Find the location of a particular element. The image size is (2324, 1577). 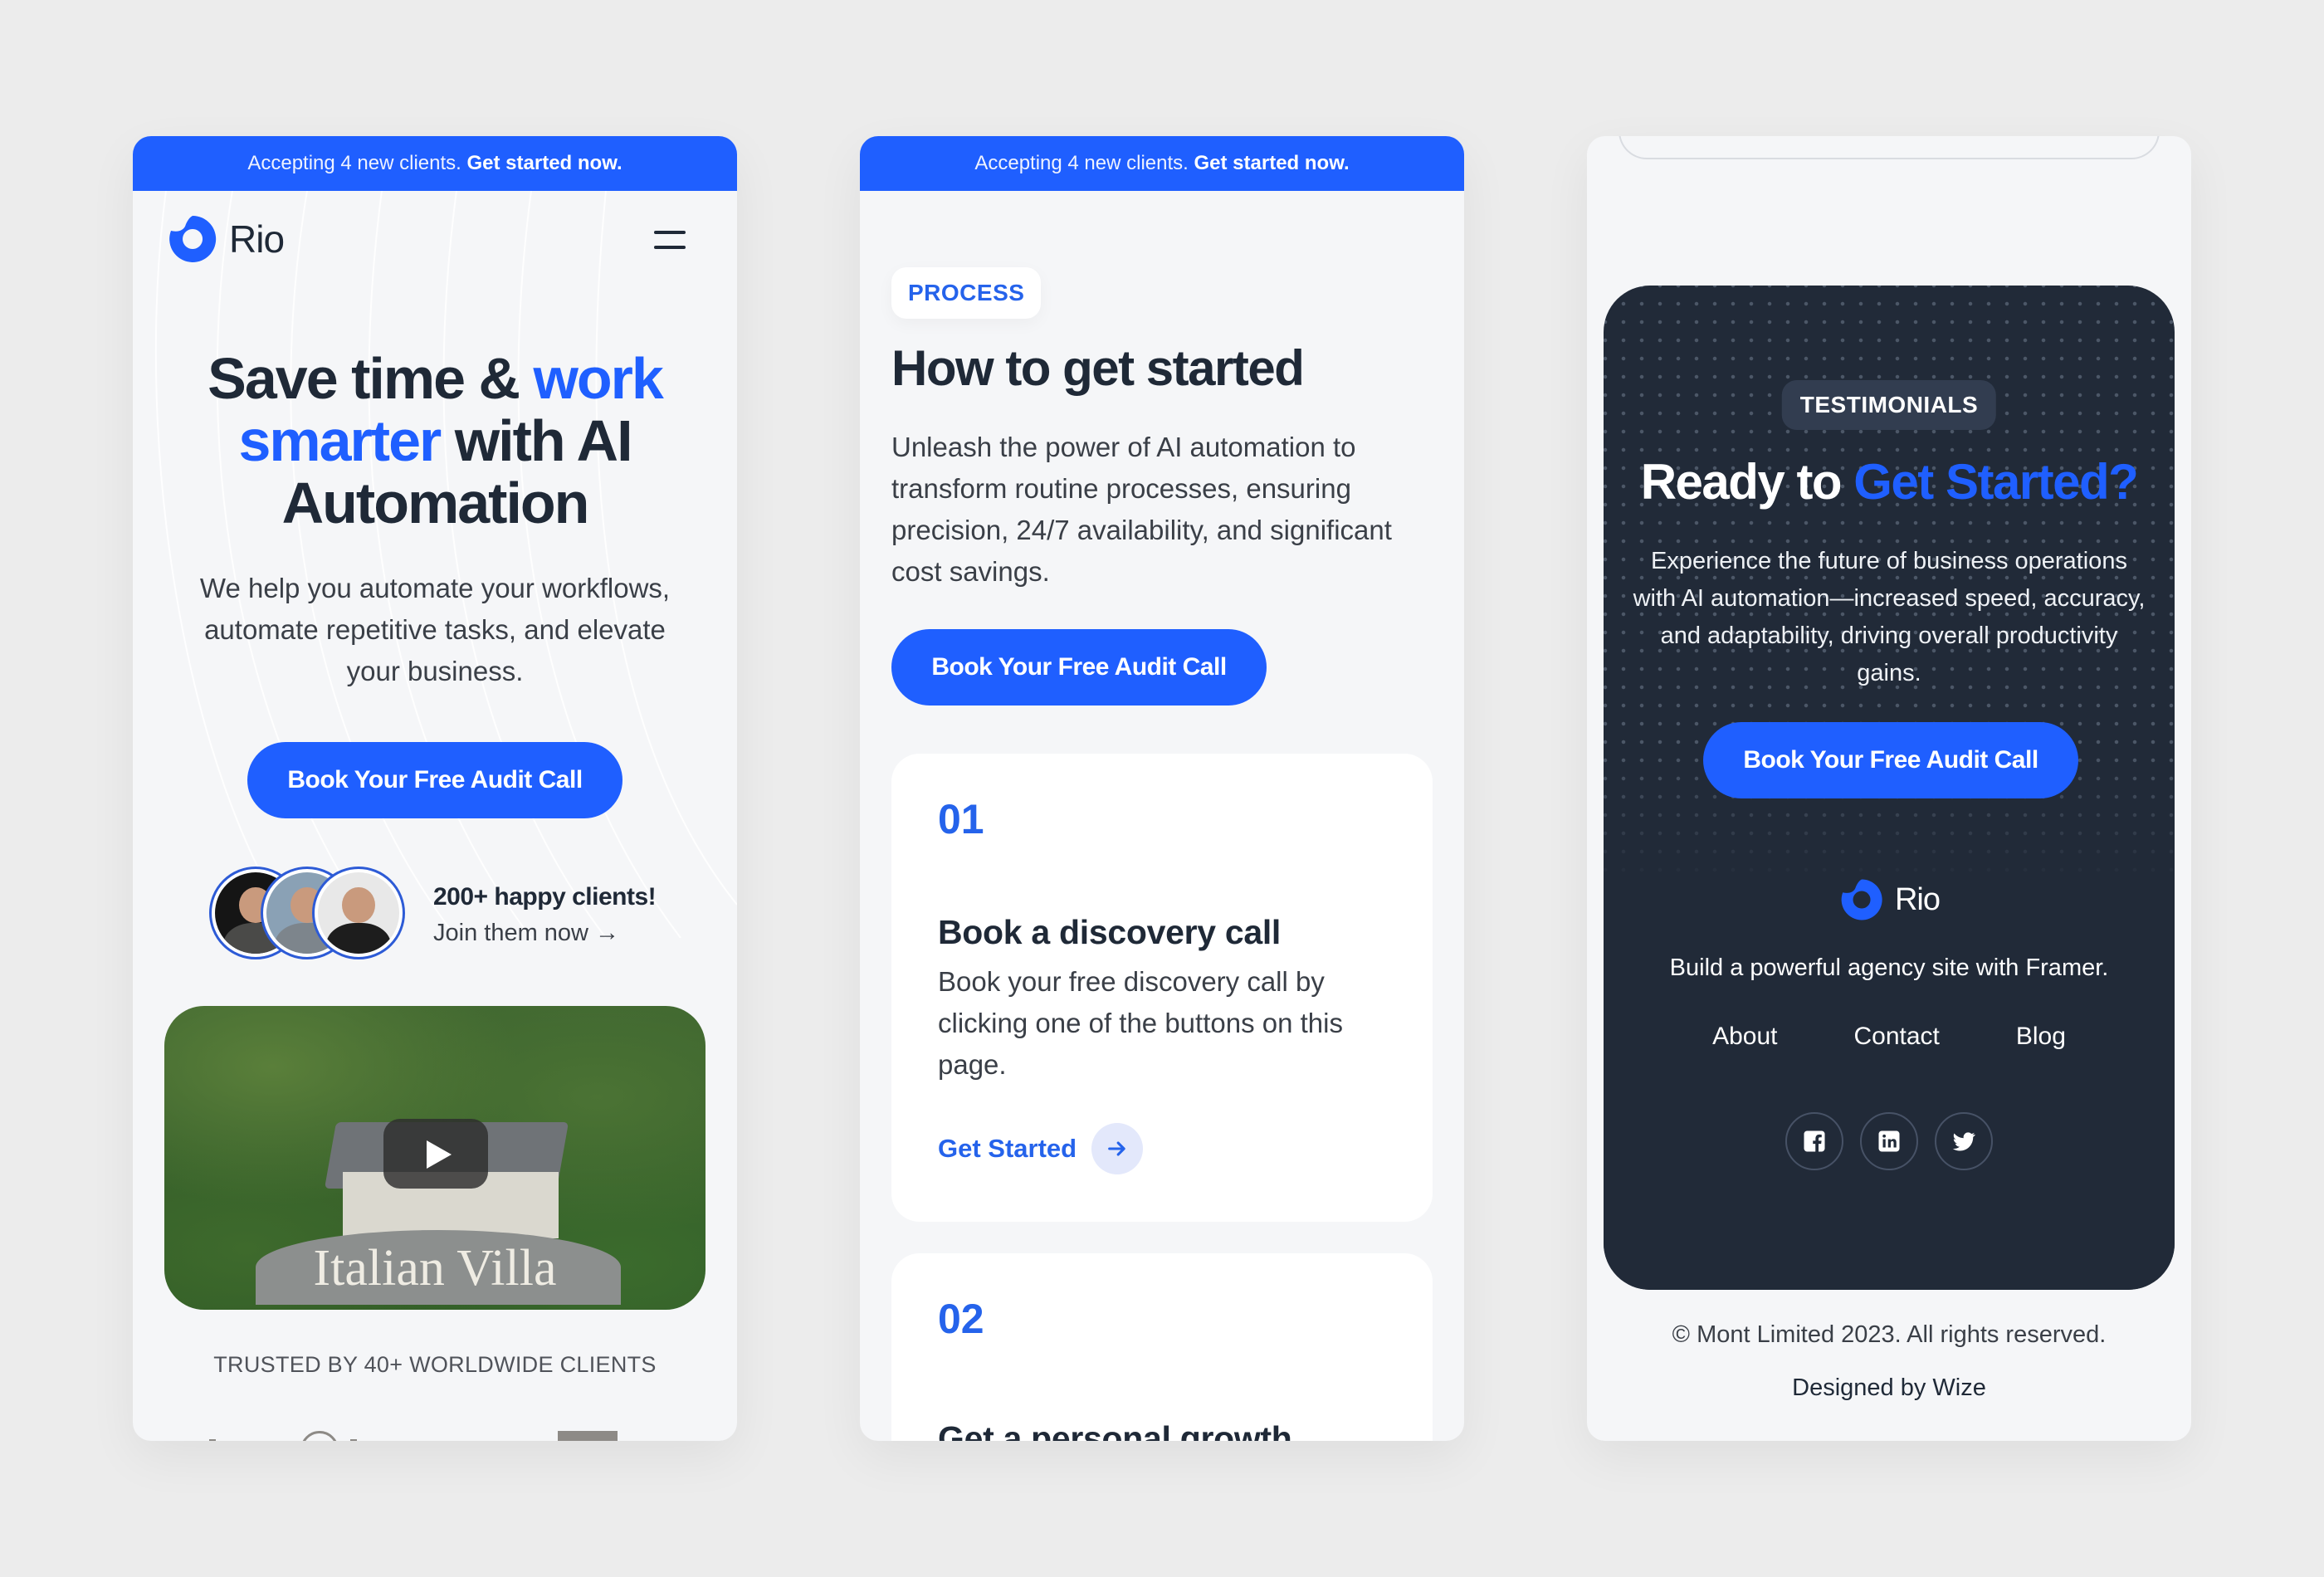

social-links is located at coordinates (1889, 1141).